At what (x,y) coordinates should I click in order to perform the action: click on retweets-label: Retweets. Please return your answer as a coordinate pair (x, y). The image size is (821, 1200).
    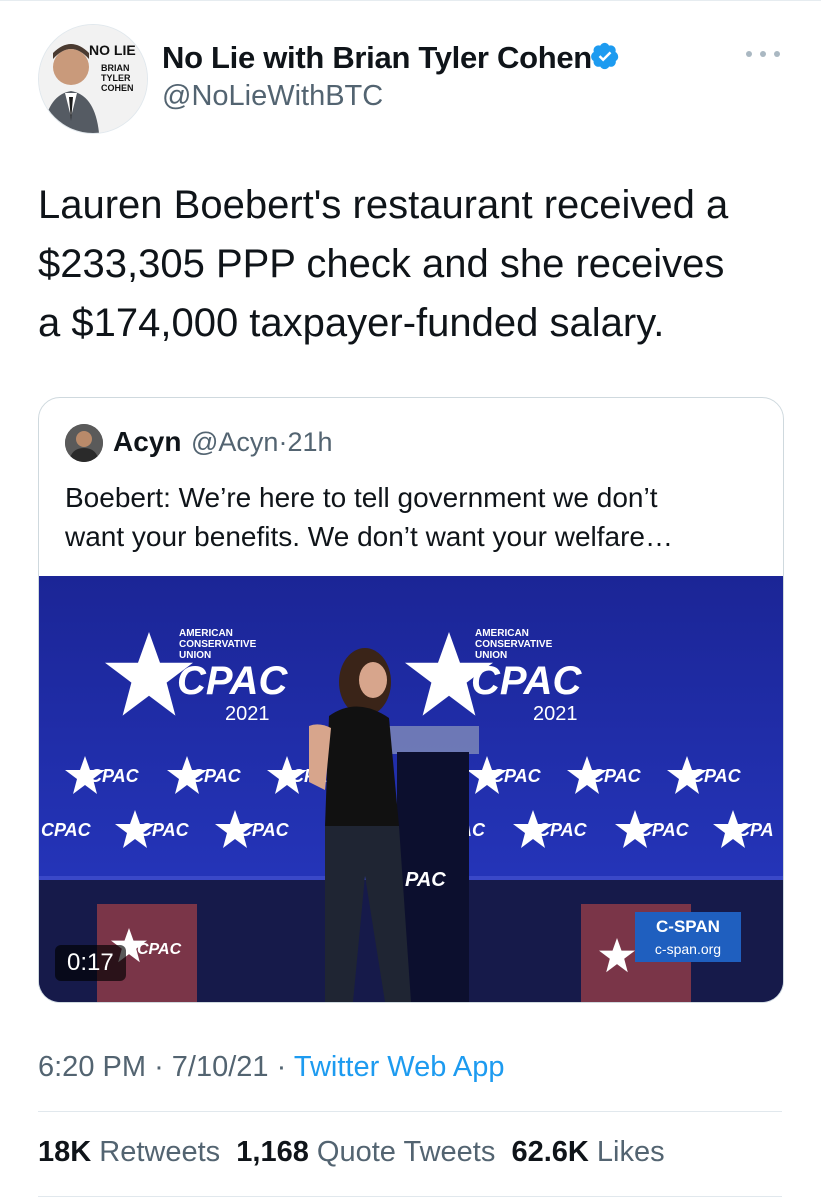
    Looking at the image, I should click on (160, 1152).